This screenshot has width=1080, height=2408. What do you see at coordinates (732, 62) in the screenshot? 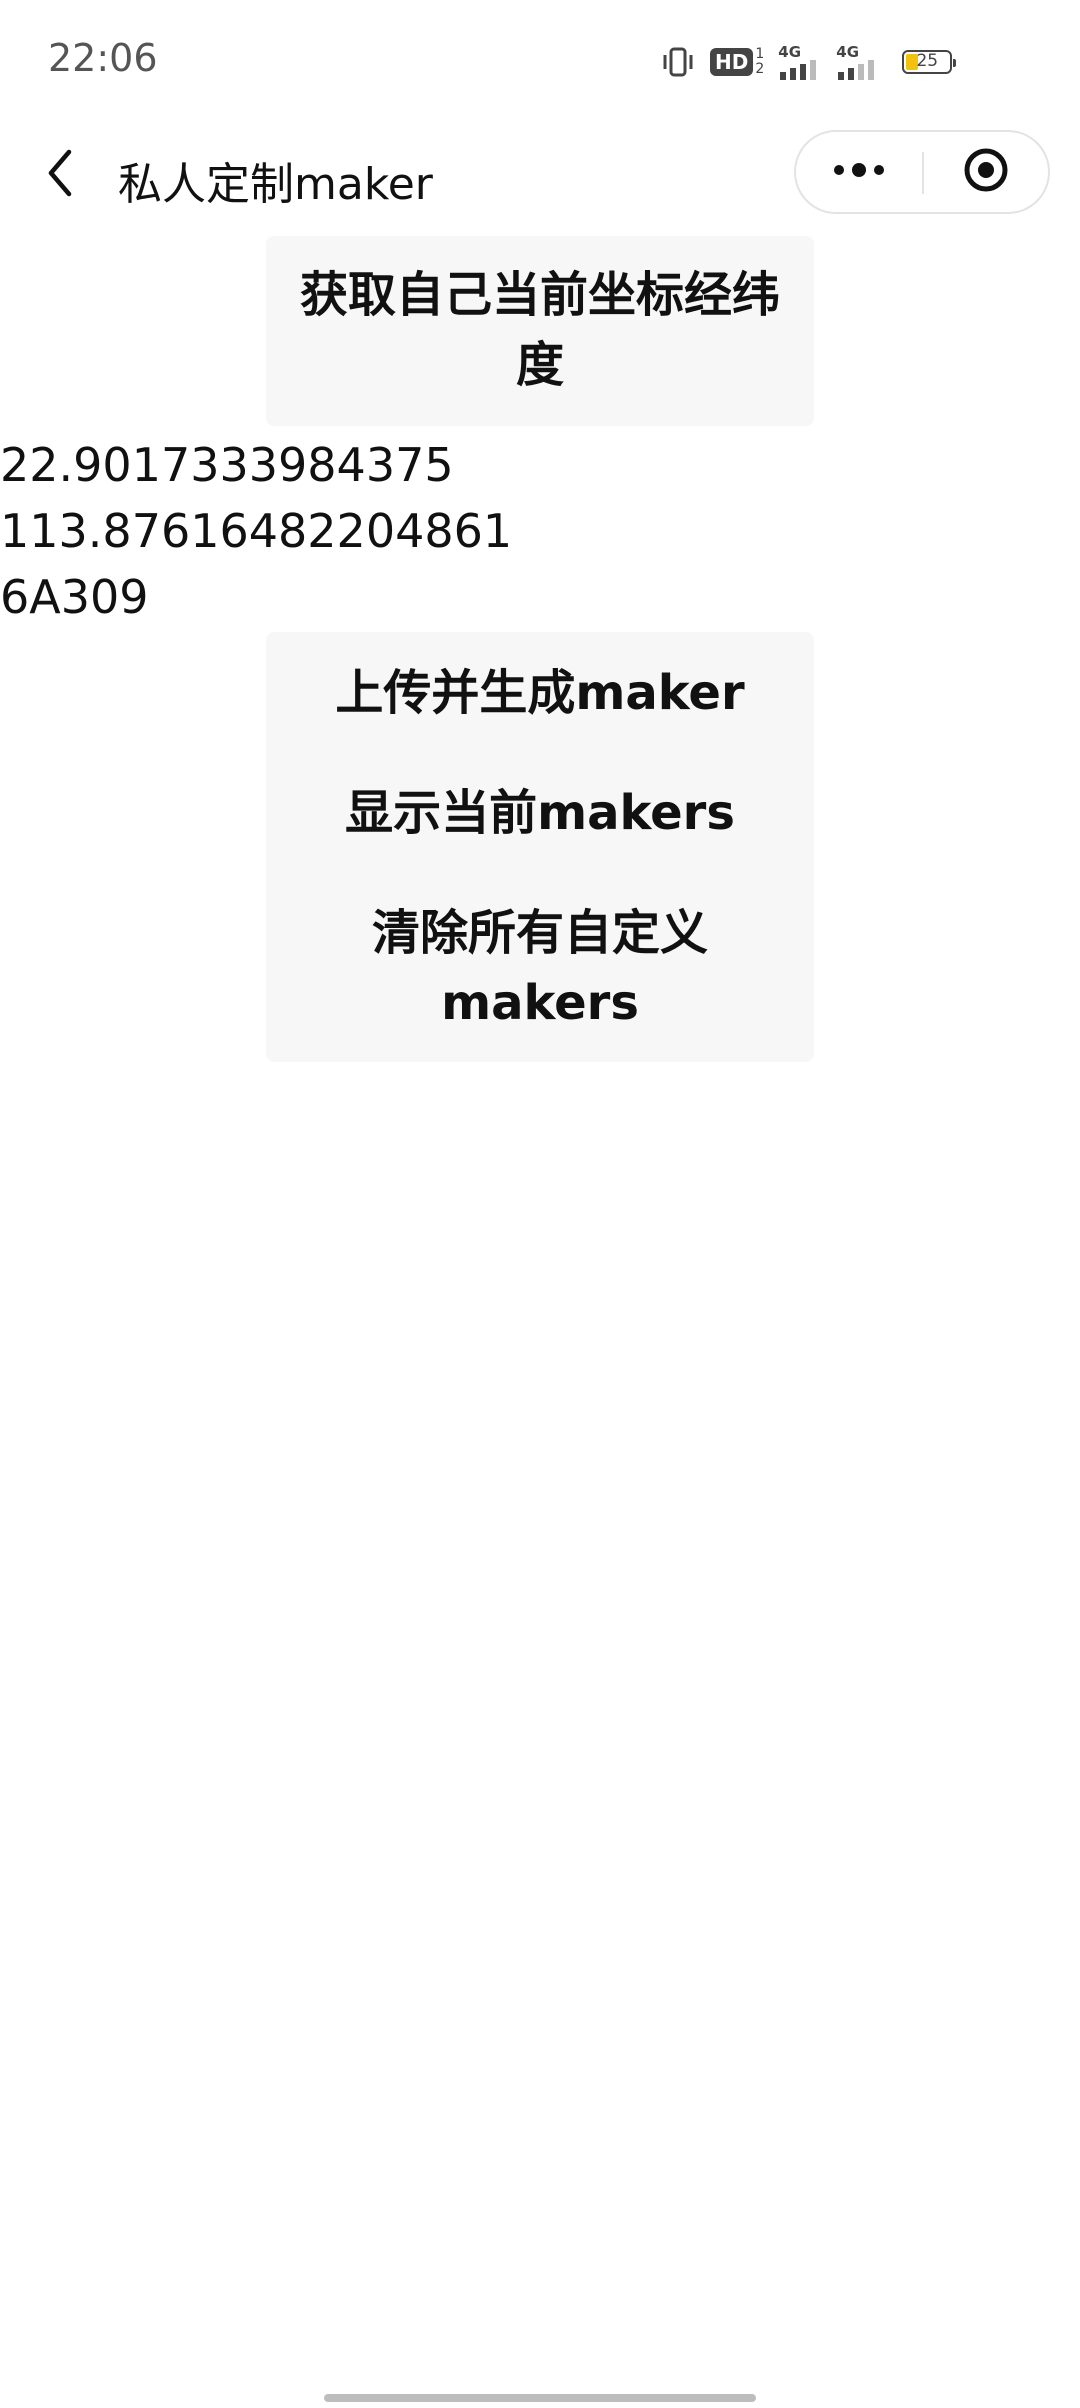
I see `hd-label: HD` at bounding box center [732, 62].